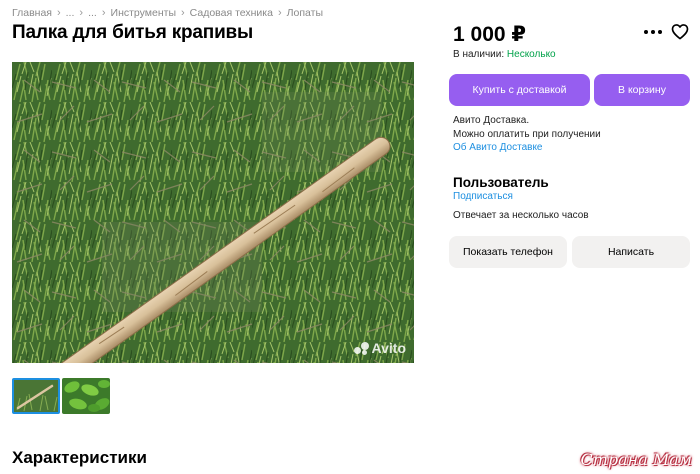 The height and width of the screenshot is (474, 700). Describe the element at coordinates (32, 13) in the screenshot. I see `breadcrumb-home: Главная` at that location.